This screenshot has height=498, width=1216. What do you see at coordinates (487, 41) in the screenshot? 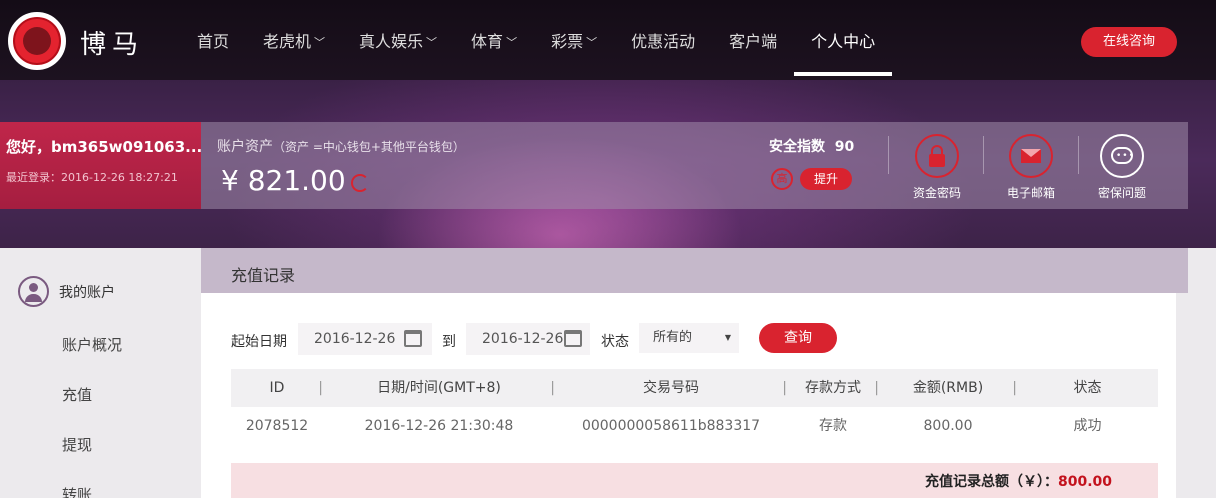
I see `nav-label: 体育` at bounding box center [487, 41].